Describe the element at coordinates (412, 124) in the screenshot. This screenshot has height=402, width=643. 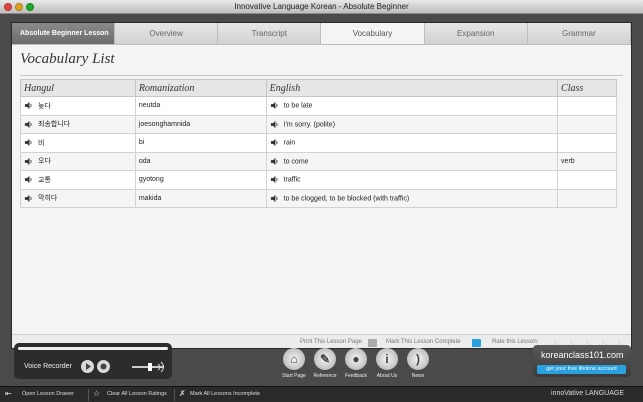
I see `english-cell: I'm sorry. (polite)` at that location.